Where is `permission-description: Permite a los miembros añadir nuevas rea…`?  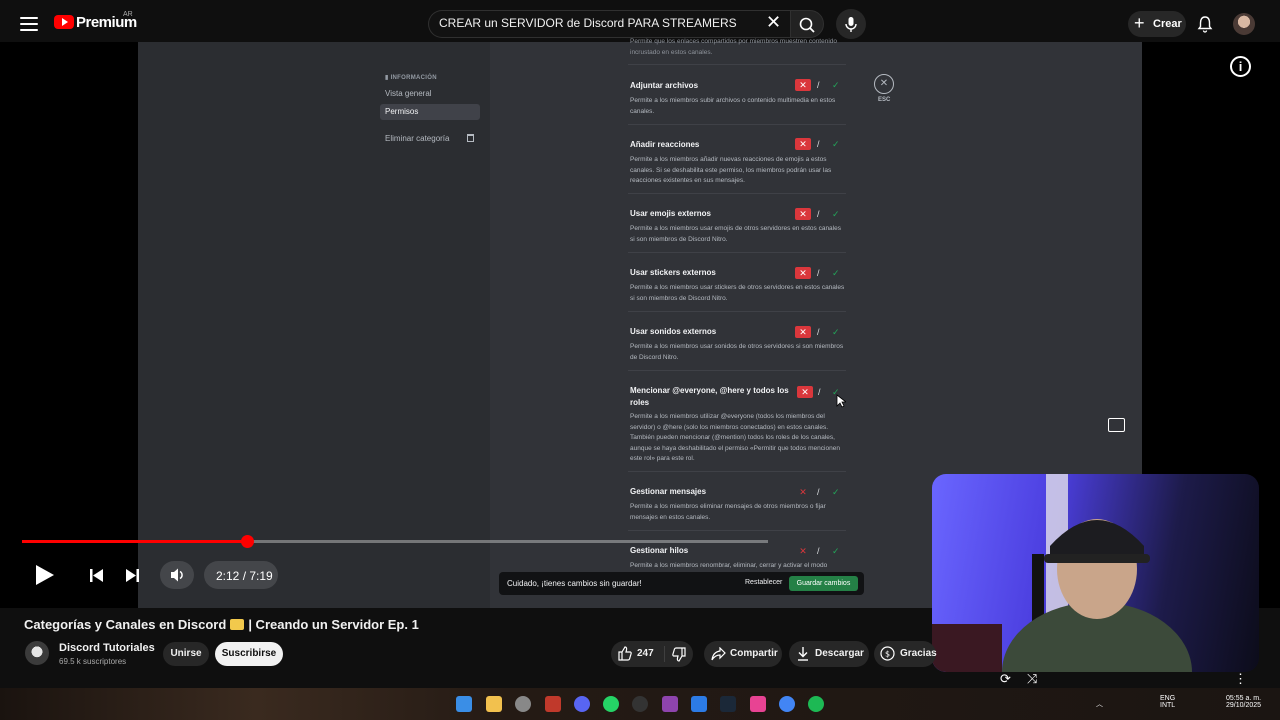 permission-description: Permite a los miembros añadir nuevas rea… is located at coordinates (731, 170).